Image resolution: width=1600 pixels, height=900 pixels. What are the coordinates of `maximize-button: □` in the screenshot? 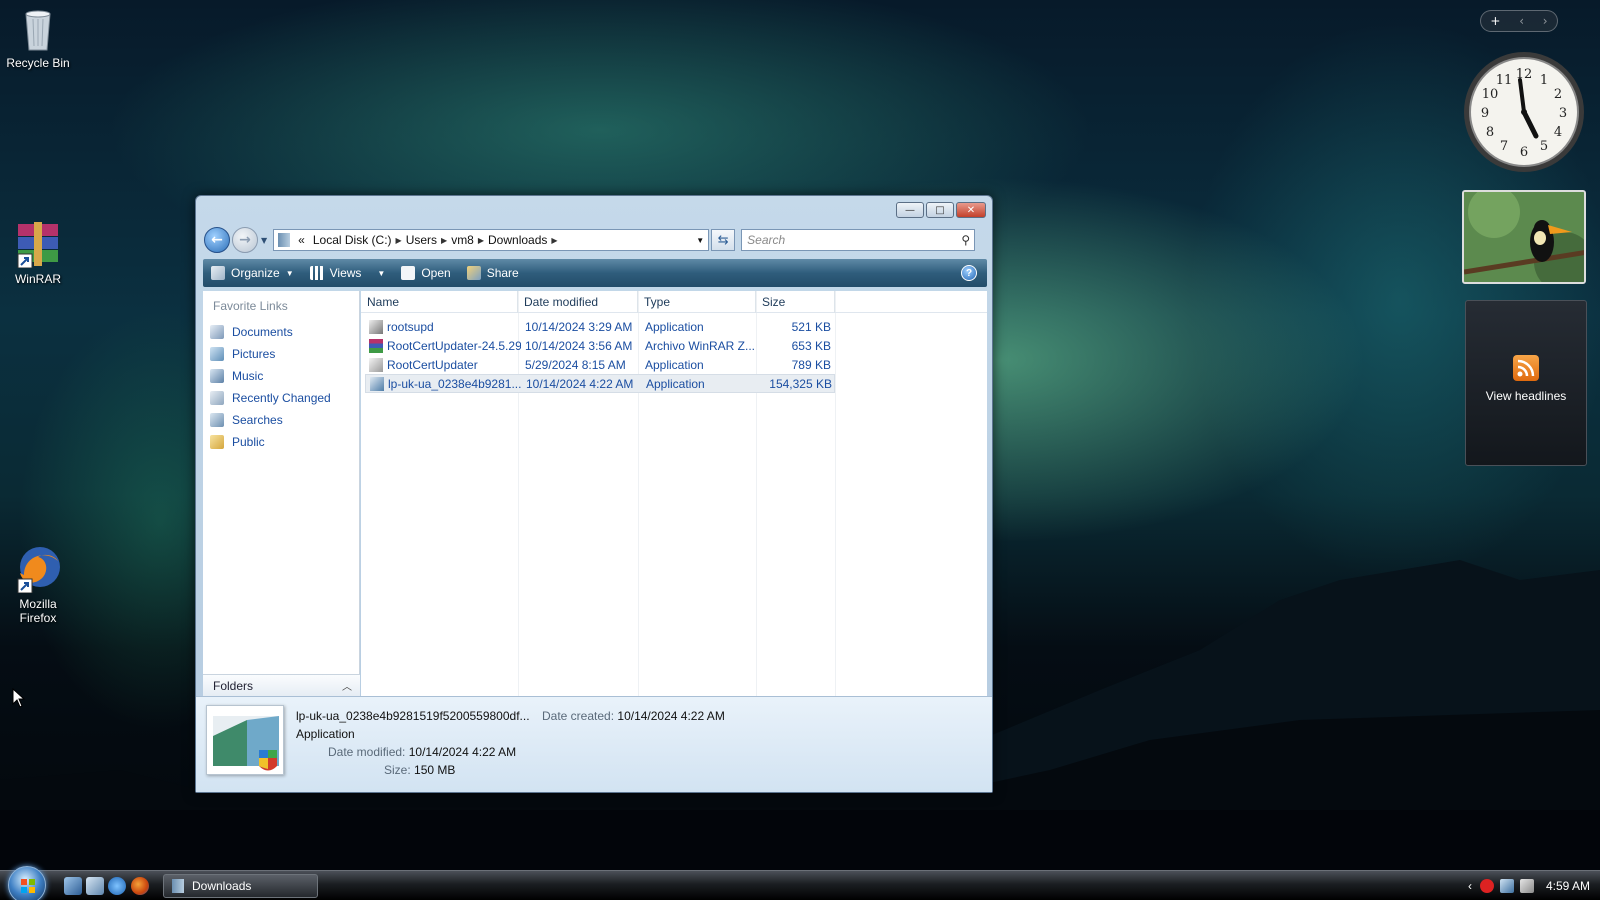 It's located at (940, 210).